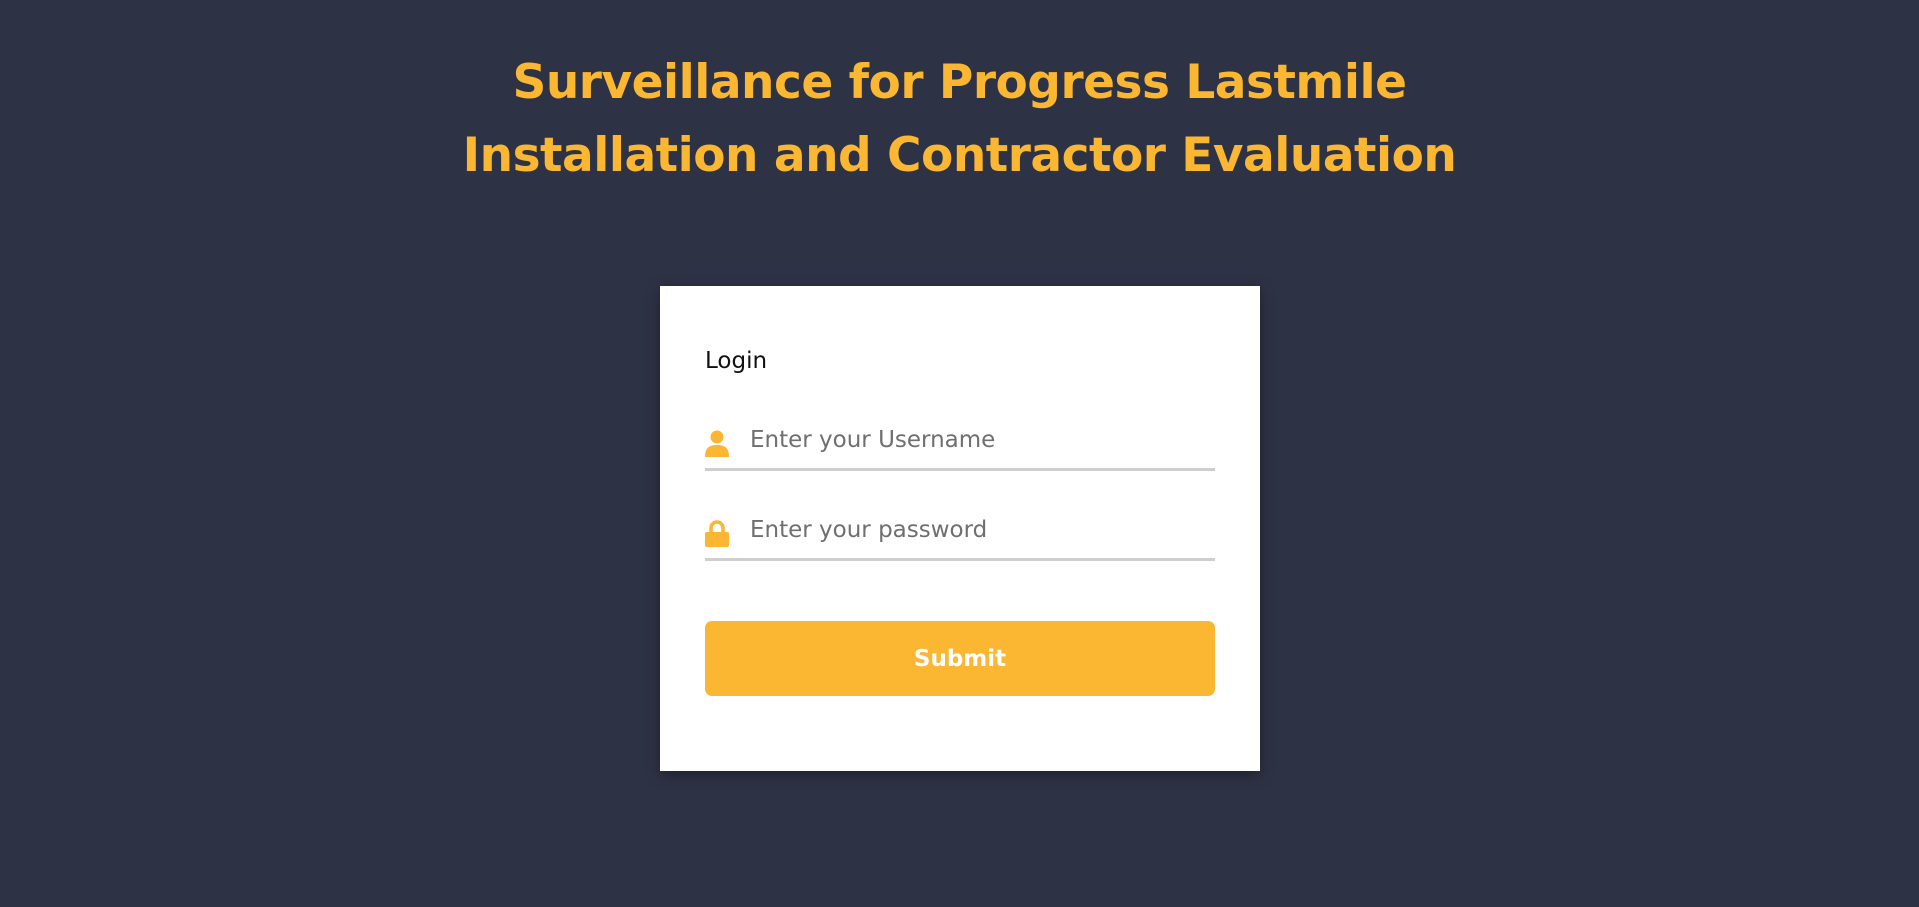 This screenshot has width=1919, height=907. What do you see at coordinates (717, 444) in the screenshot?
I see `user-icon` at bounding box center [717, 444].